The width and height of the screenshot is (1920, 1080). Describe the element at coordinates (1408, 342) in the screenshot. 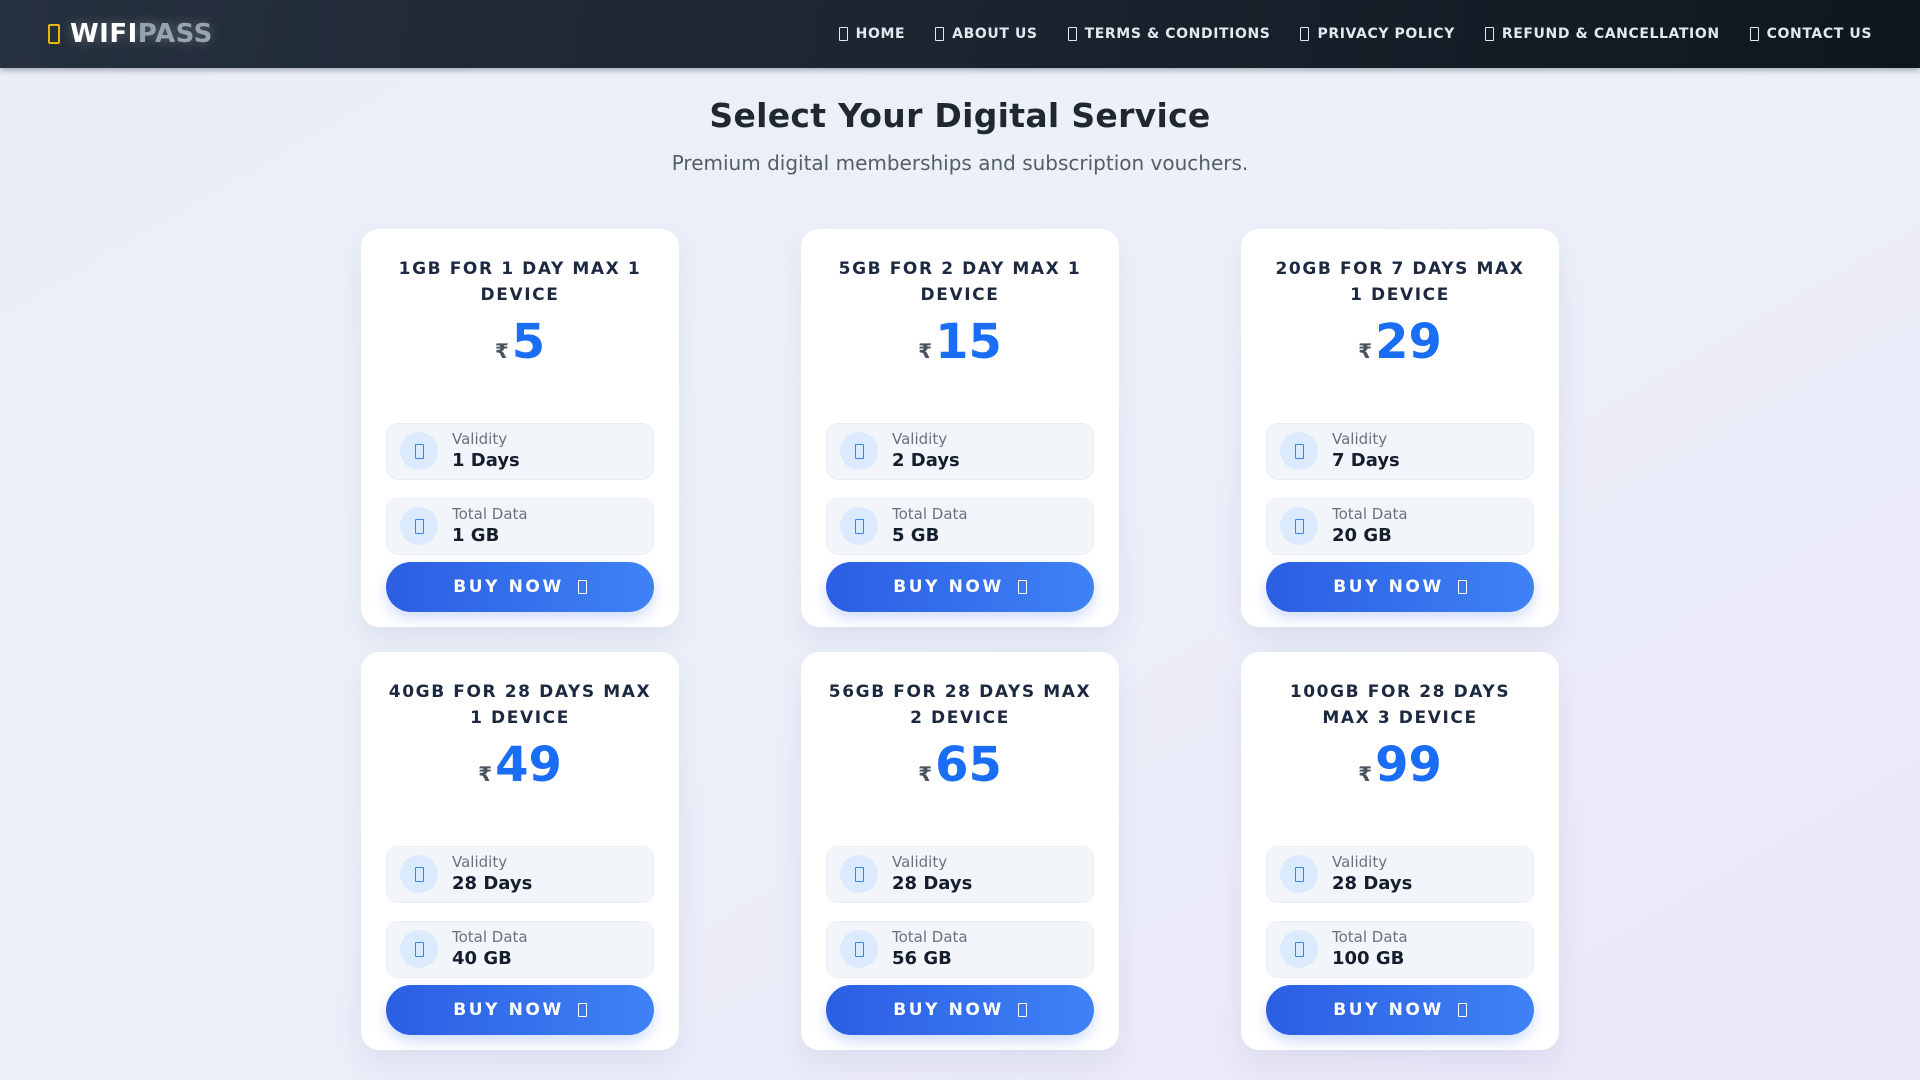

I see `price-amount: 29` at that location.